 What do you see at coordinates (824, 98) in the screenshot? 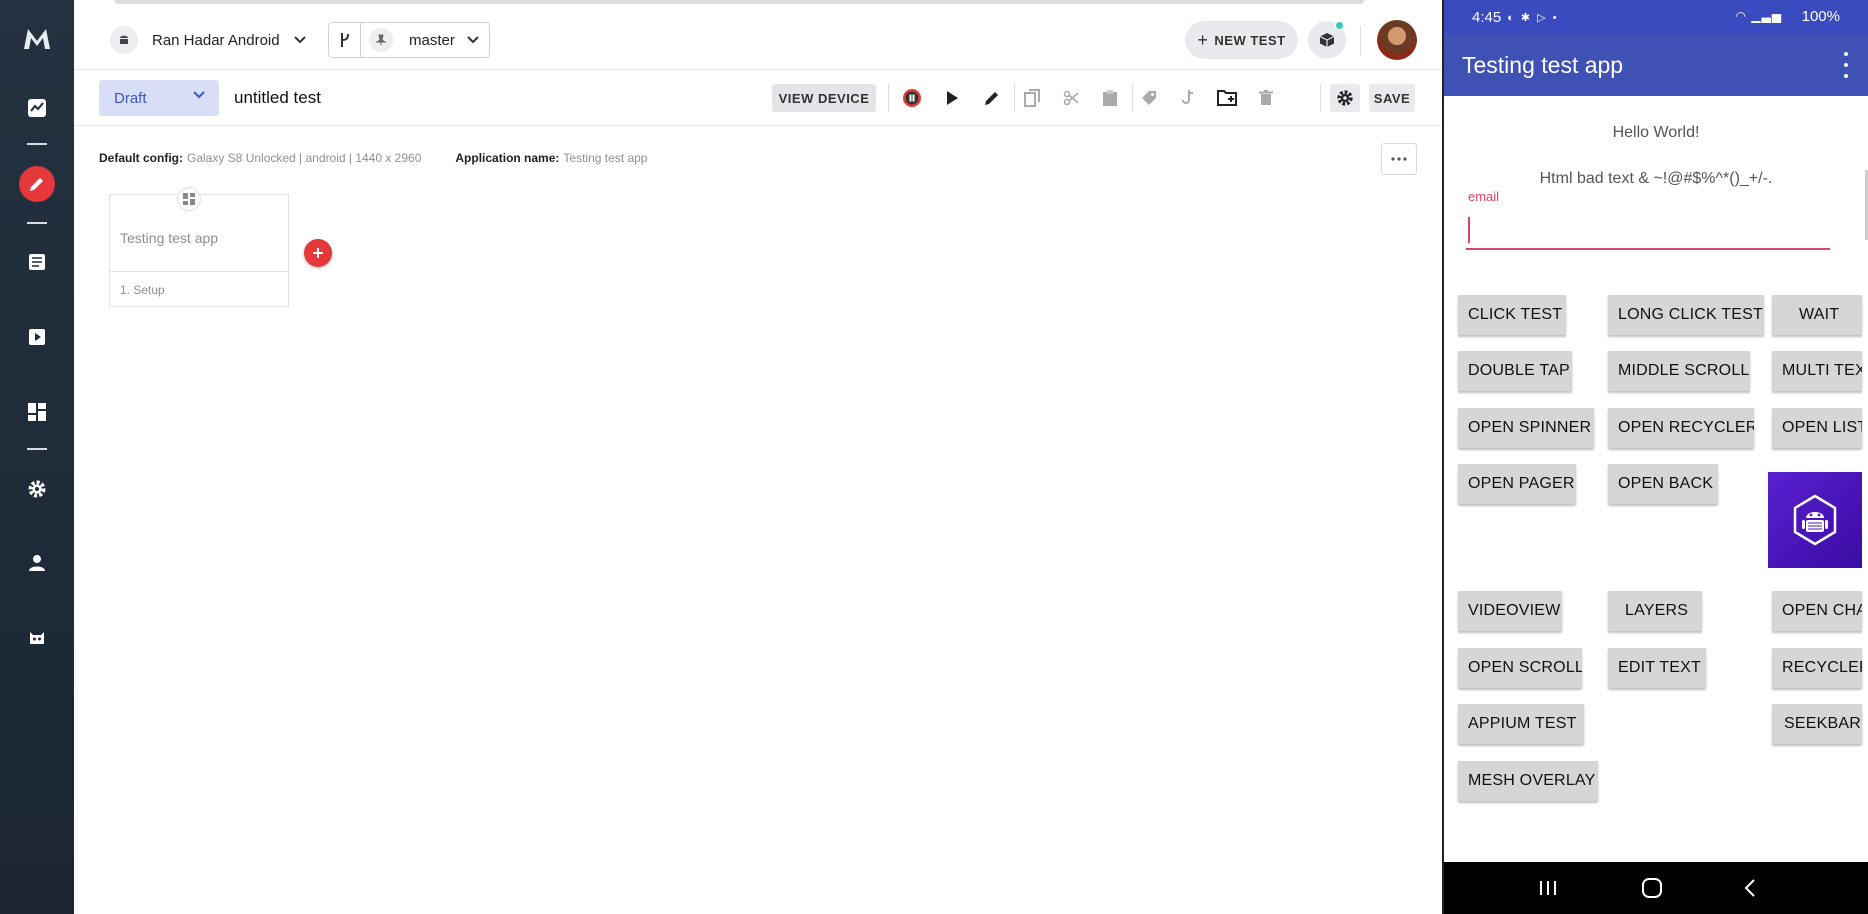
I see `view-device-button: VIEW DEVICE` at bounding box center [824, 98].